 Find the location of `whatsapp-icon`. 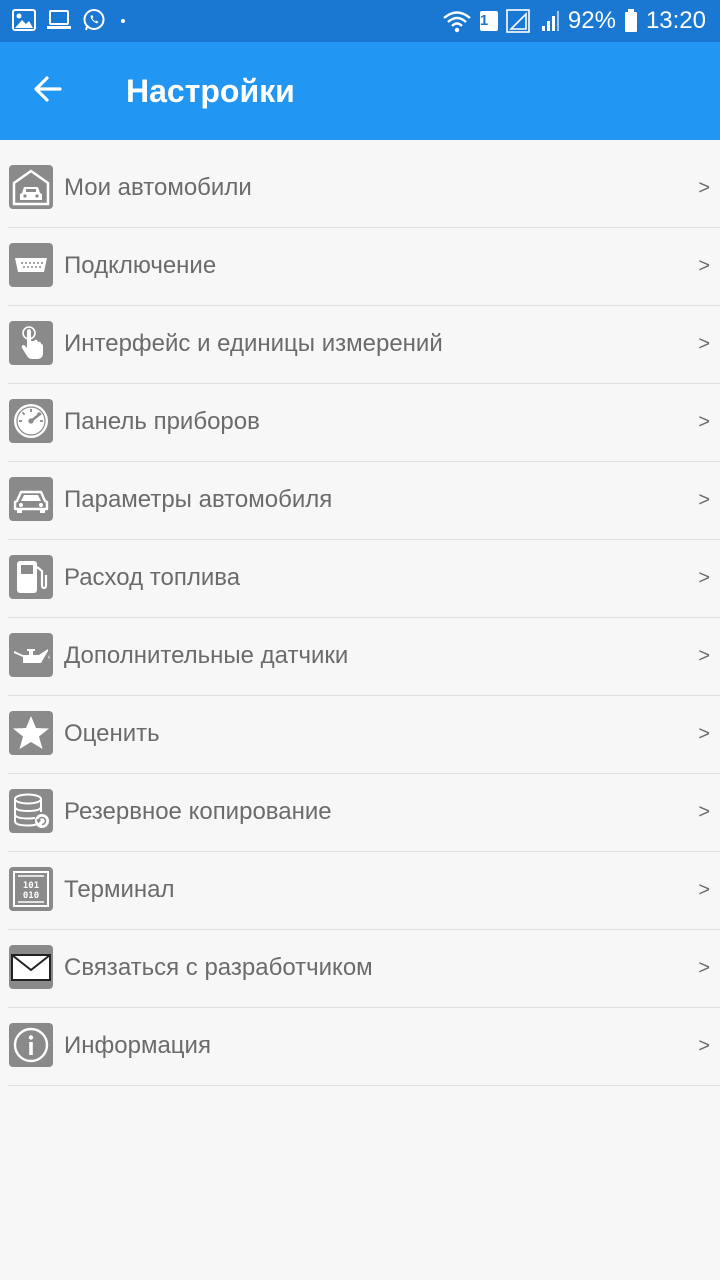

whatsapp-icon is located at coordinates (94, 20).